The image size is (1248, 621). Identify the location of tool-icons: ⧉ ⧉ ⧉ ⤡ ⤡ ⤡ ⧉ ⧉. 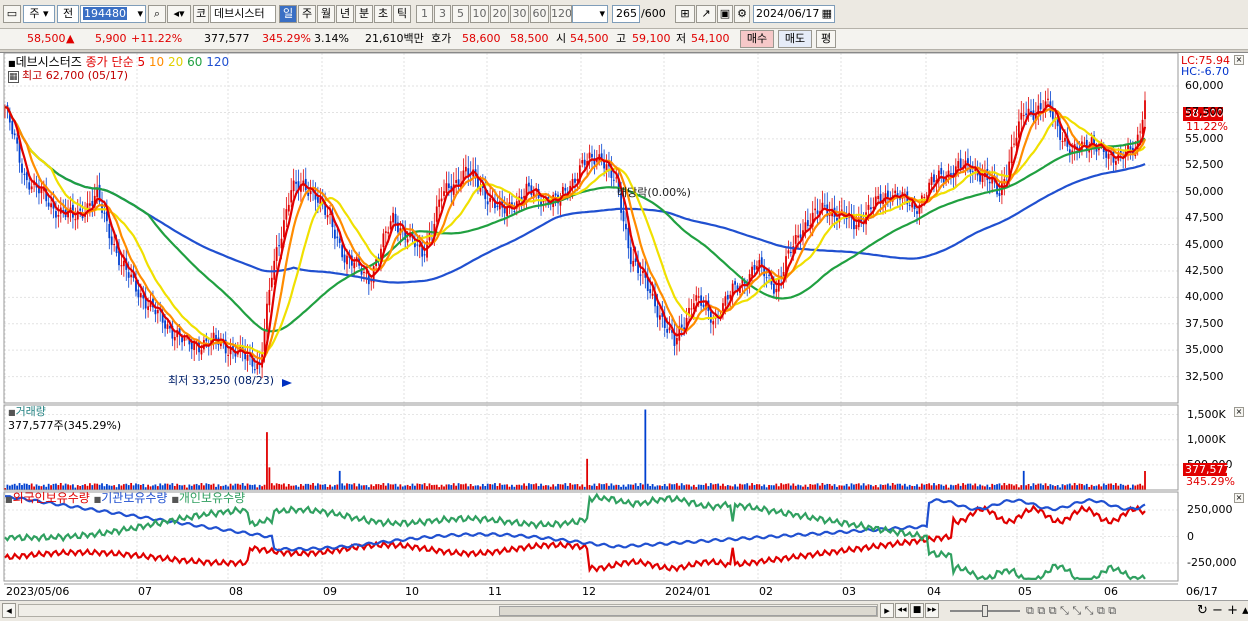
(1071, 611).